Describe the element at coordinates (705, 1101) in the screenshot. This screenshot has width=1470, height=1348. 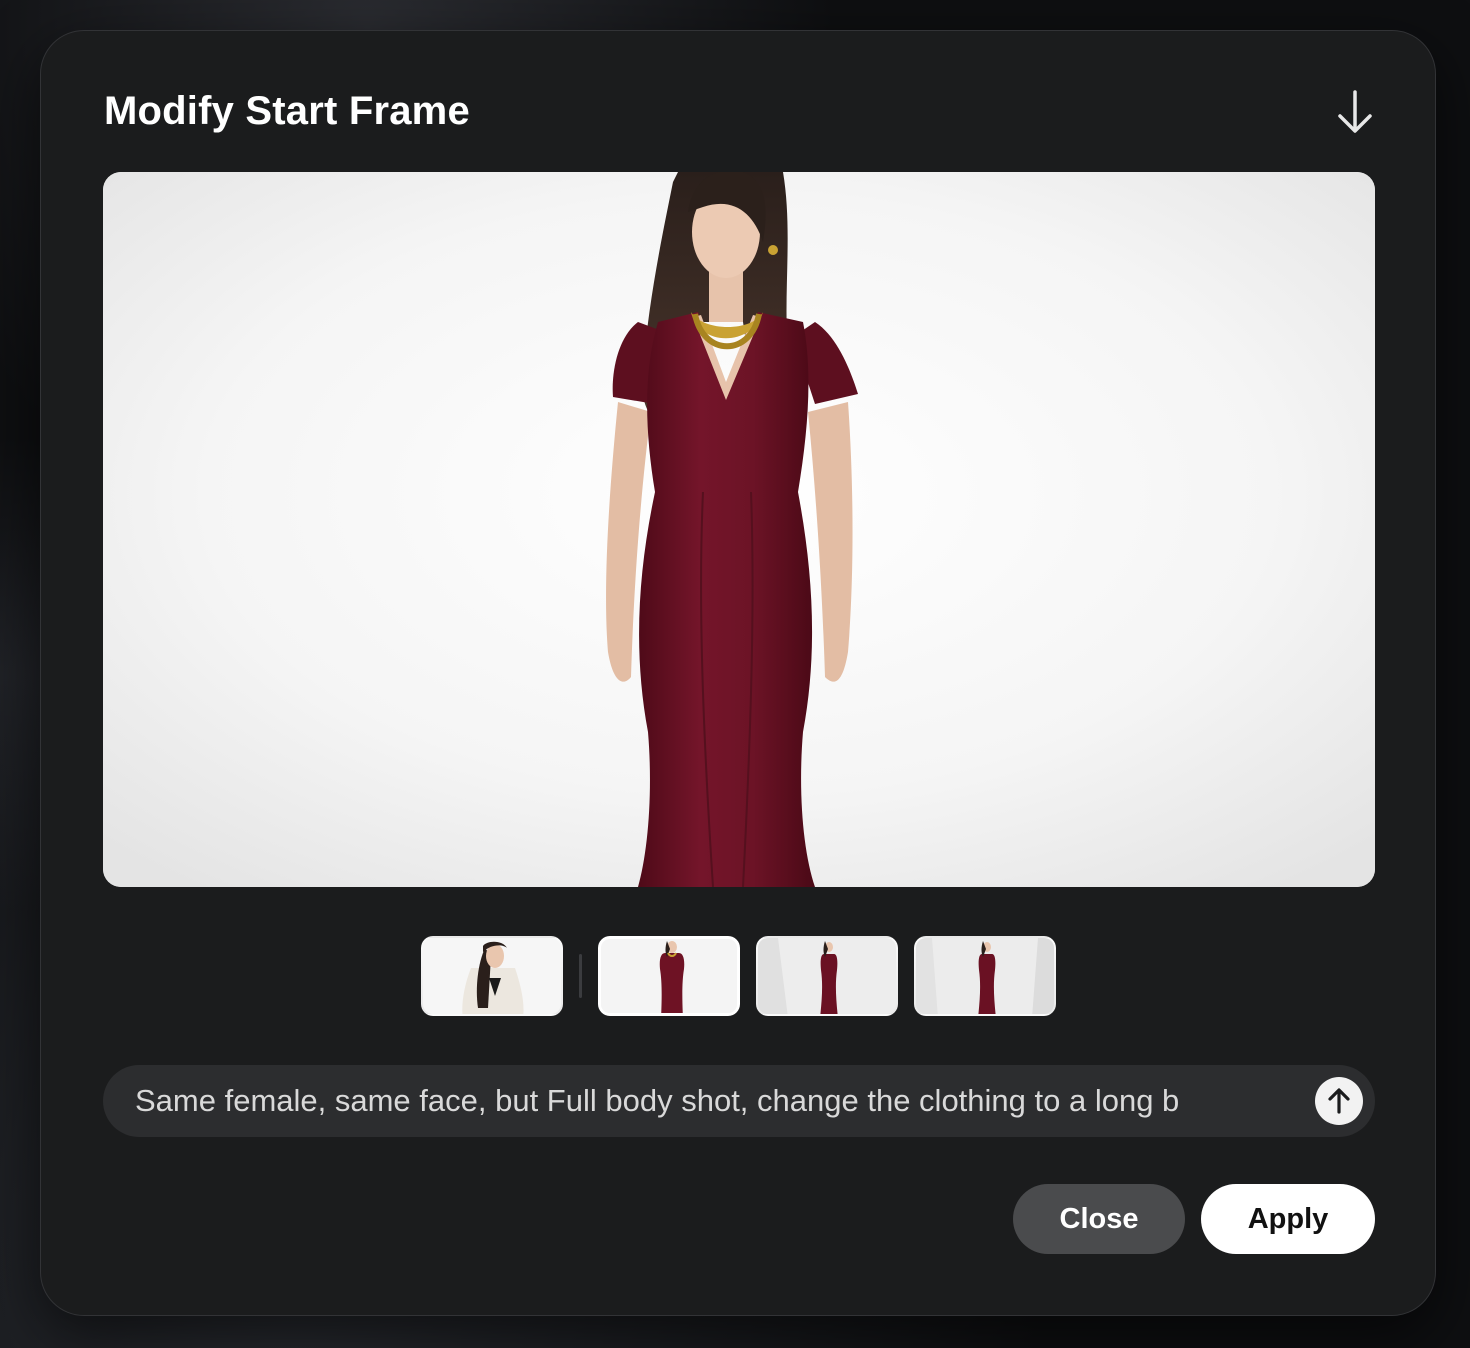
I see `prompt-input` at that location.